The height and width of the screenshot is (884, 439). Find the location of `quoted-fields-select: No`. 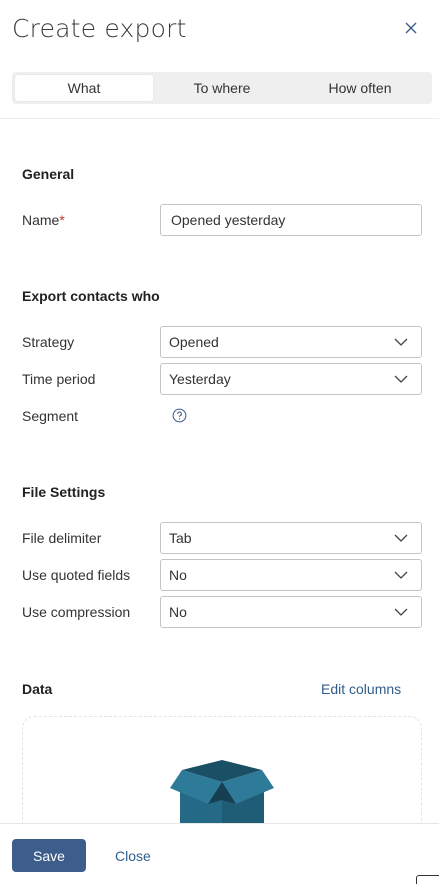

quoted-fields-select: No is located at coordinates (291, 575).